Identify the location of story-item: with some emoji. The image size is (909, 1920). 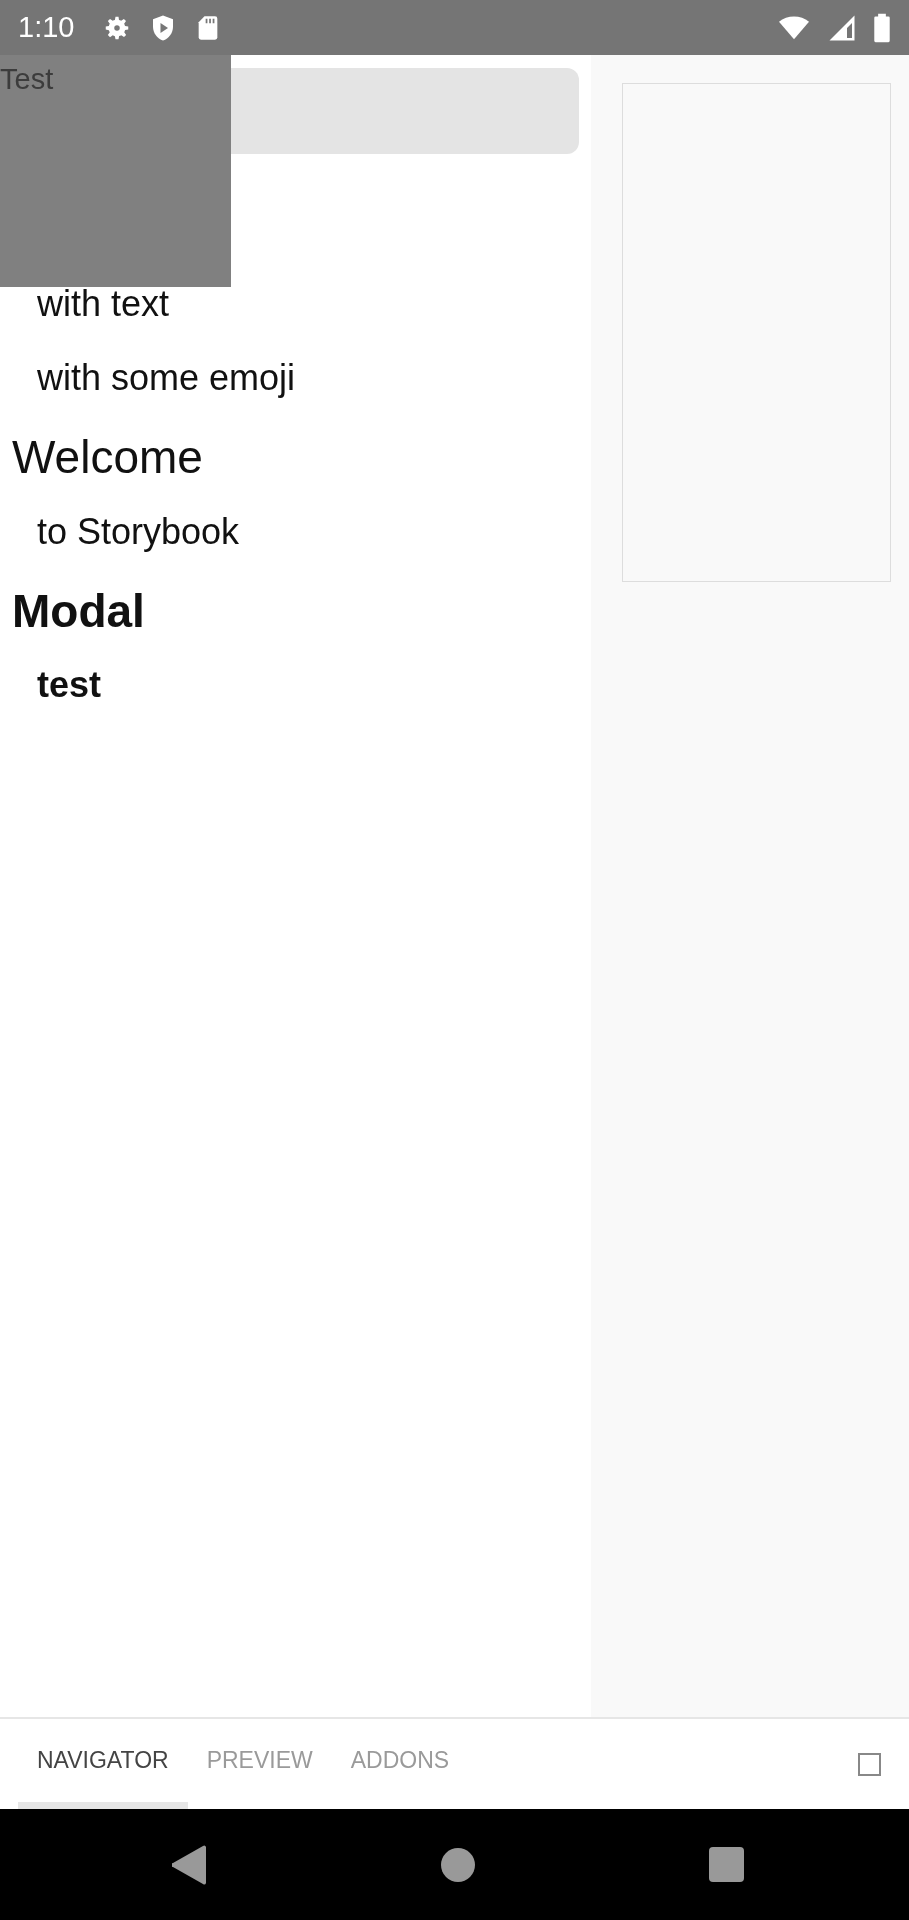
(166, 378).